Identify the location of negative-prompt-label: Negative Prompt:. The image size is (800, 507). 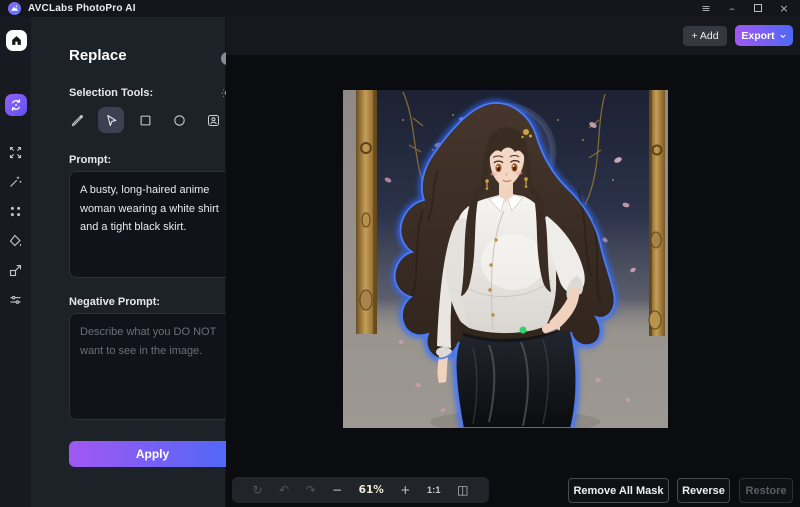
(115, 302).